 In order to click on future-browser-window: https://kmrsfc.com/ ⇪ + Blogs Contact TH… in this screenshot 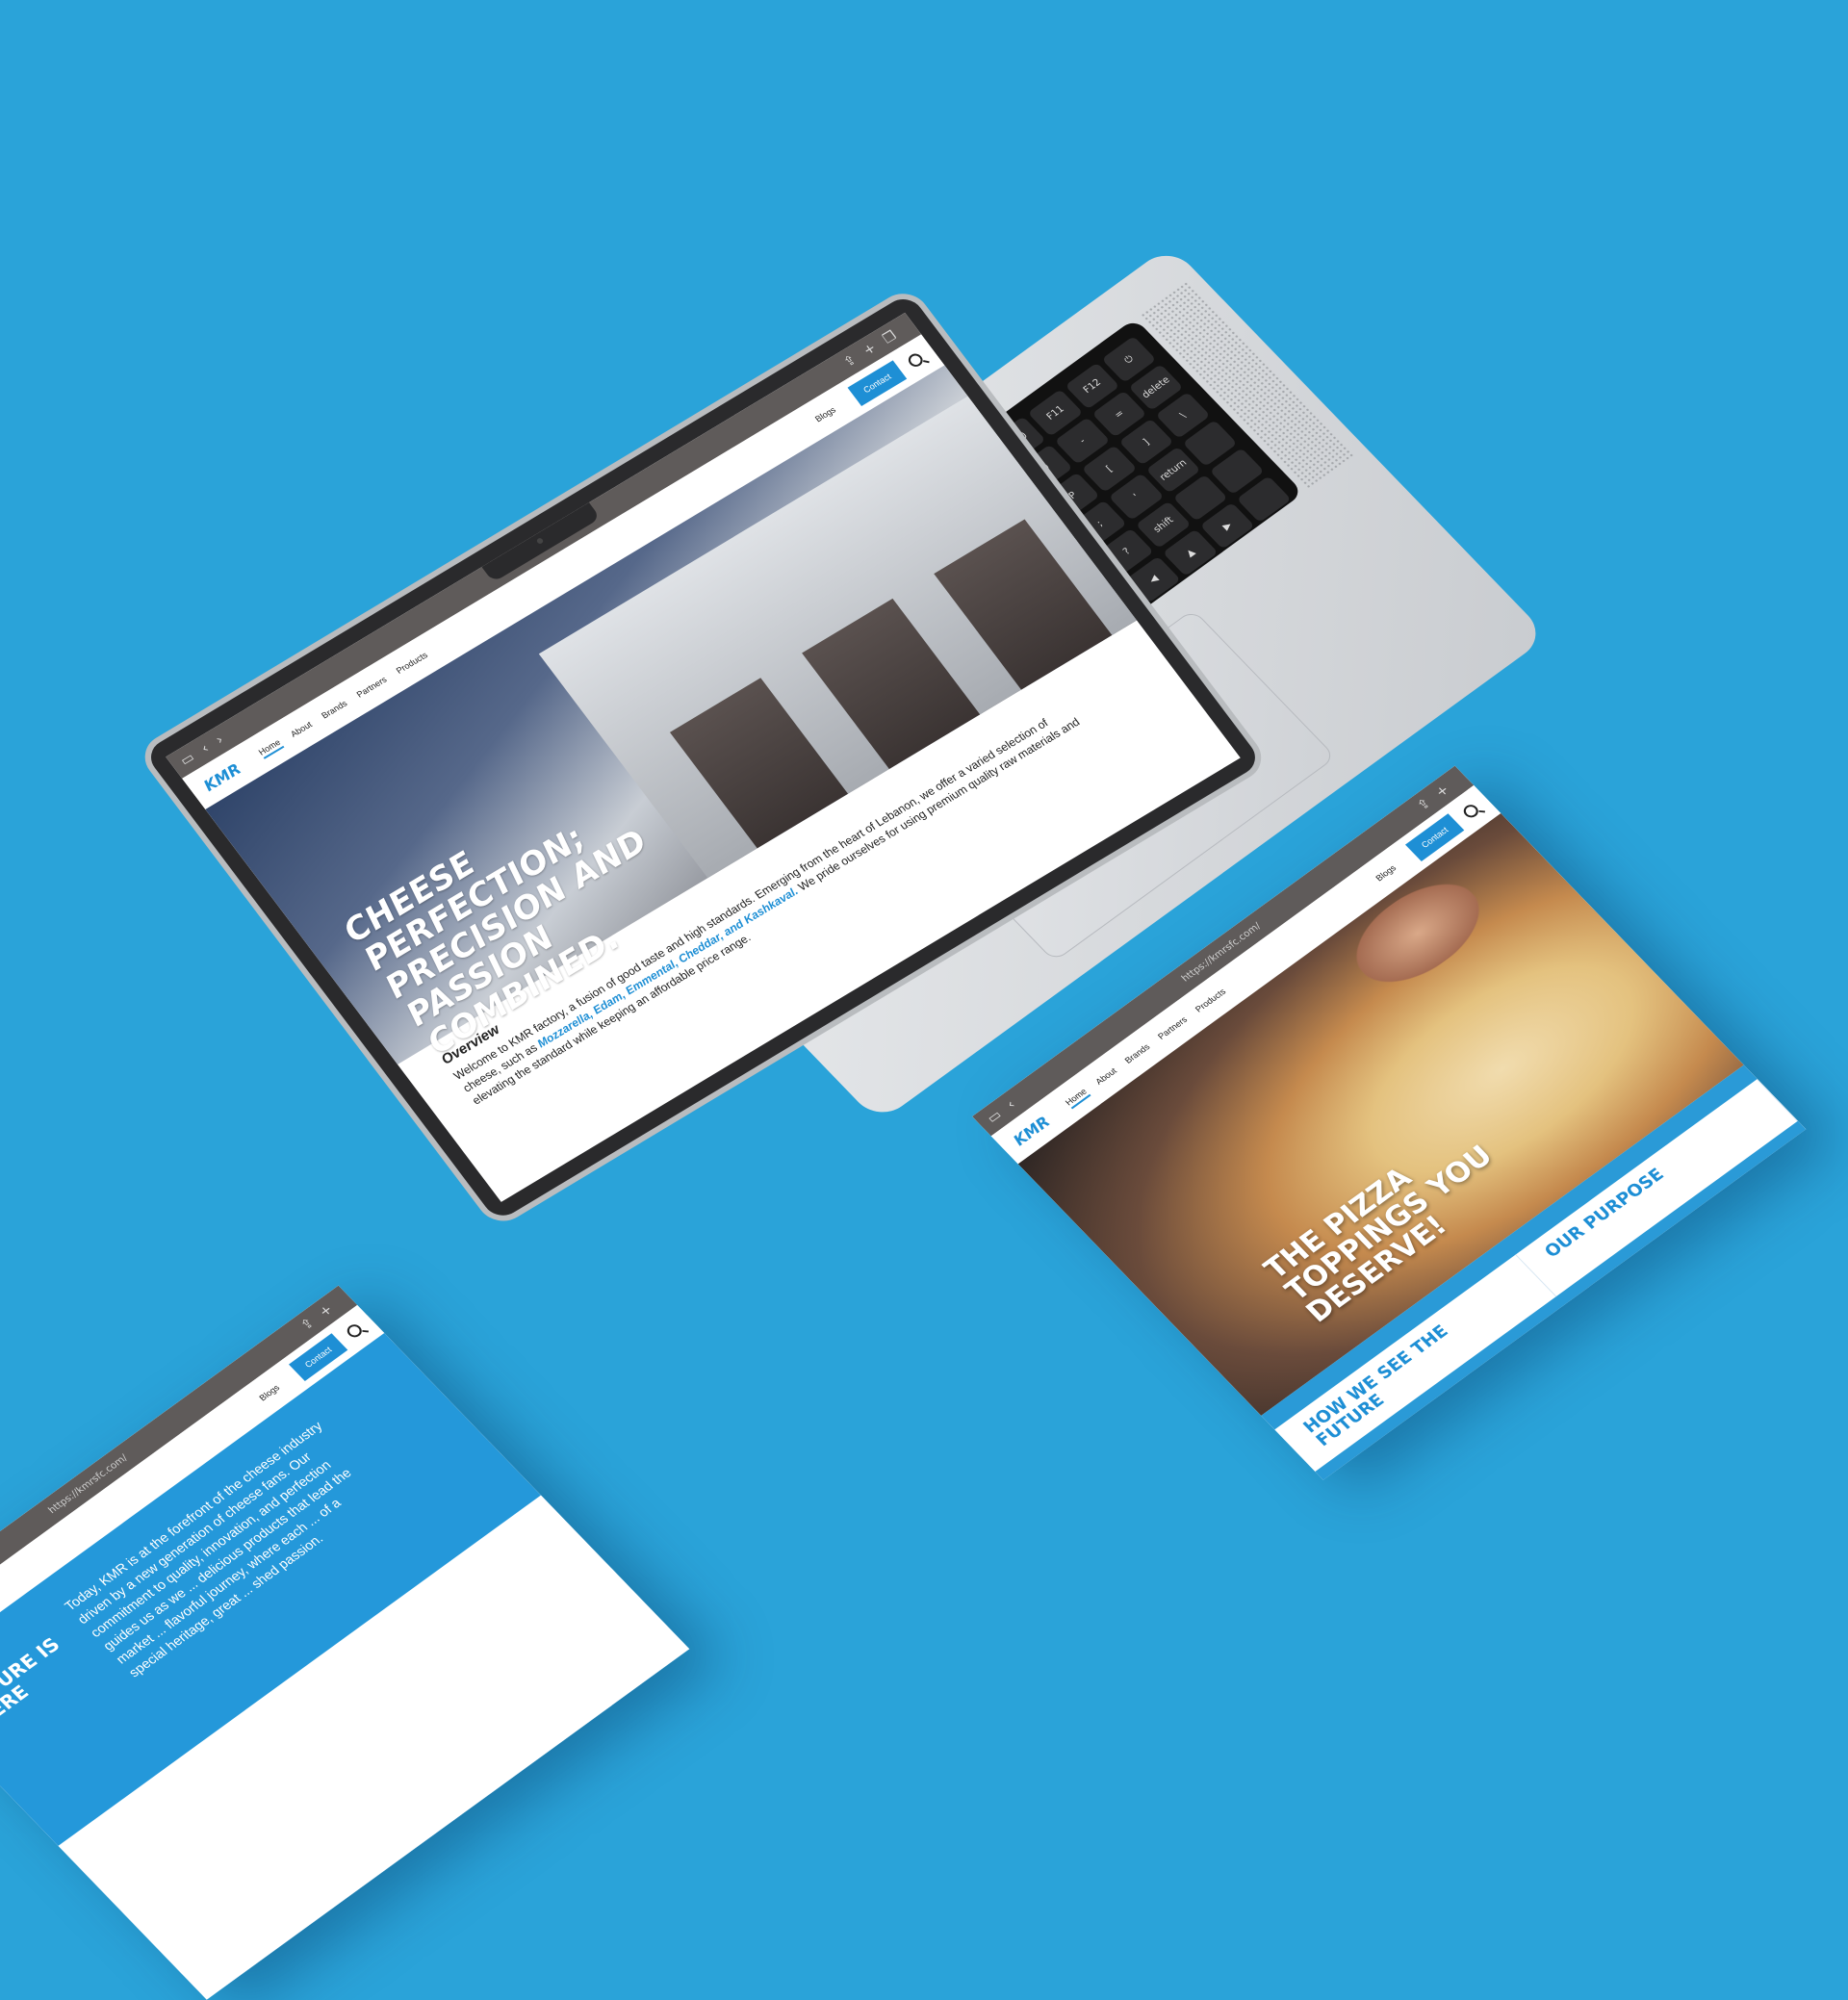, I will do `click(345, 1642)`.